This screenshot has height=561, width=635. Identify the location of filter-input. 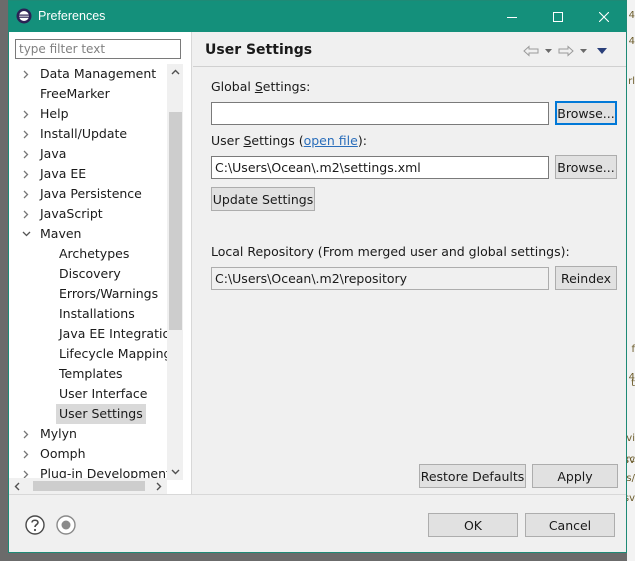
(98, 49).